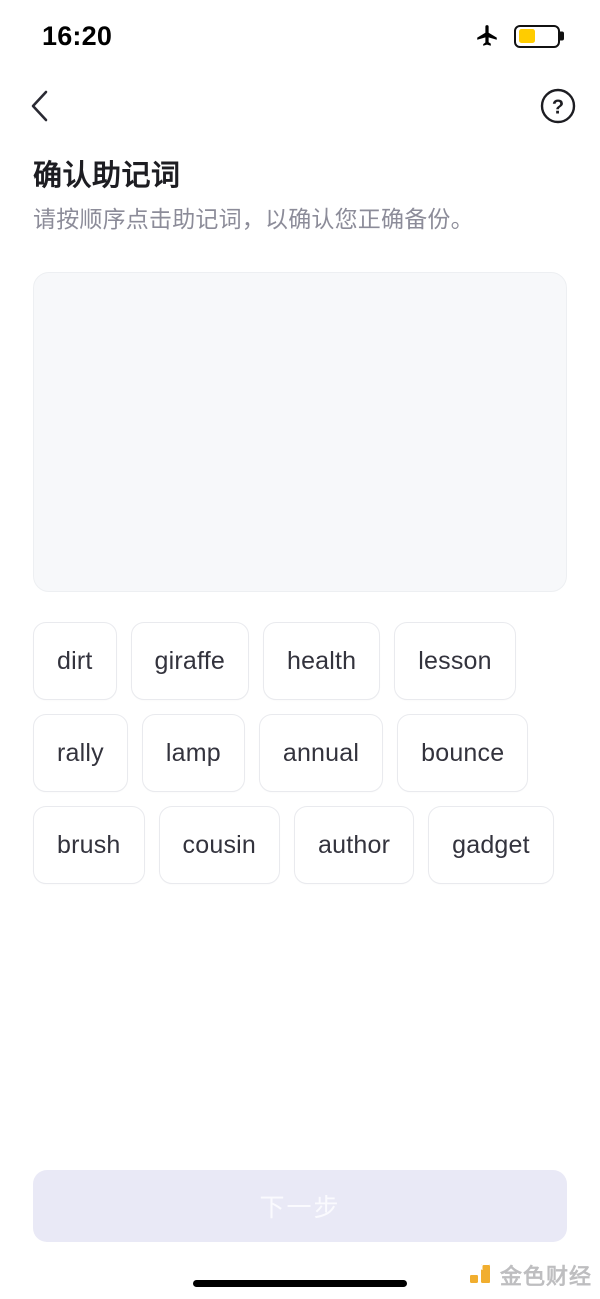 The height and width of the screenshot is (1299, 600). I want to click on question-mark-circle-icon: ?, so click(558, 106).